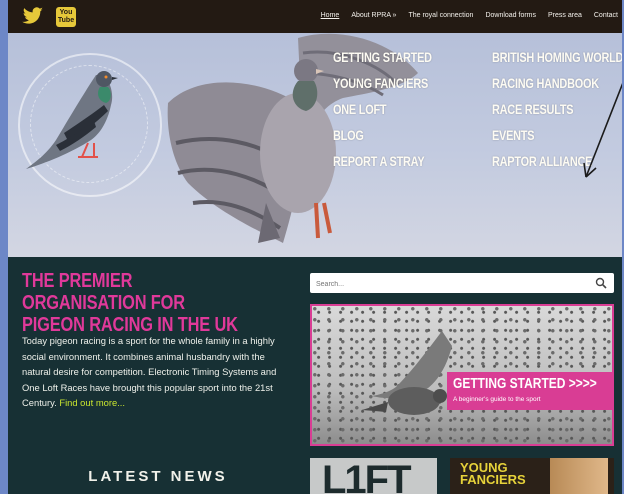  Describe the element at coordinates (510, 15) in the screenshot. I see `nav-download-forms: Download forms` at that location.